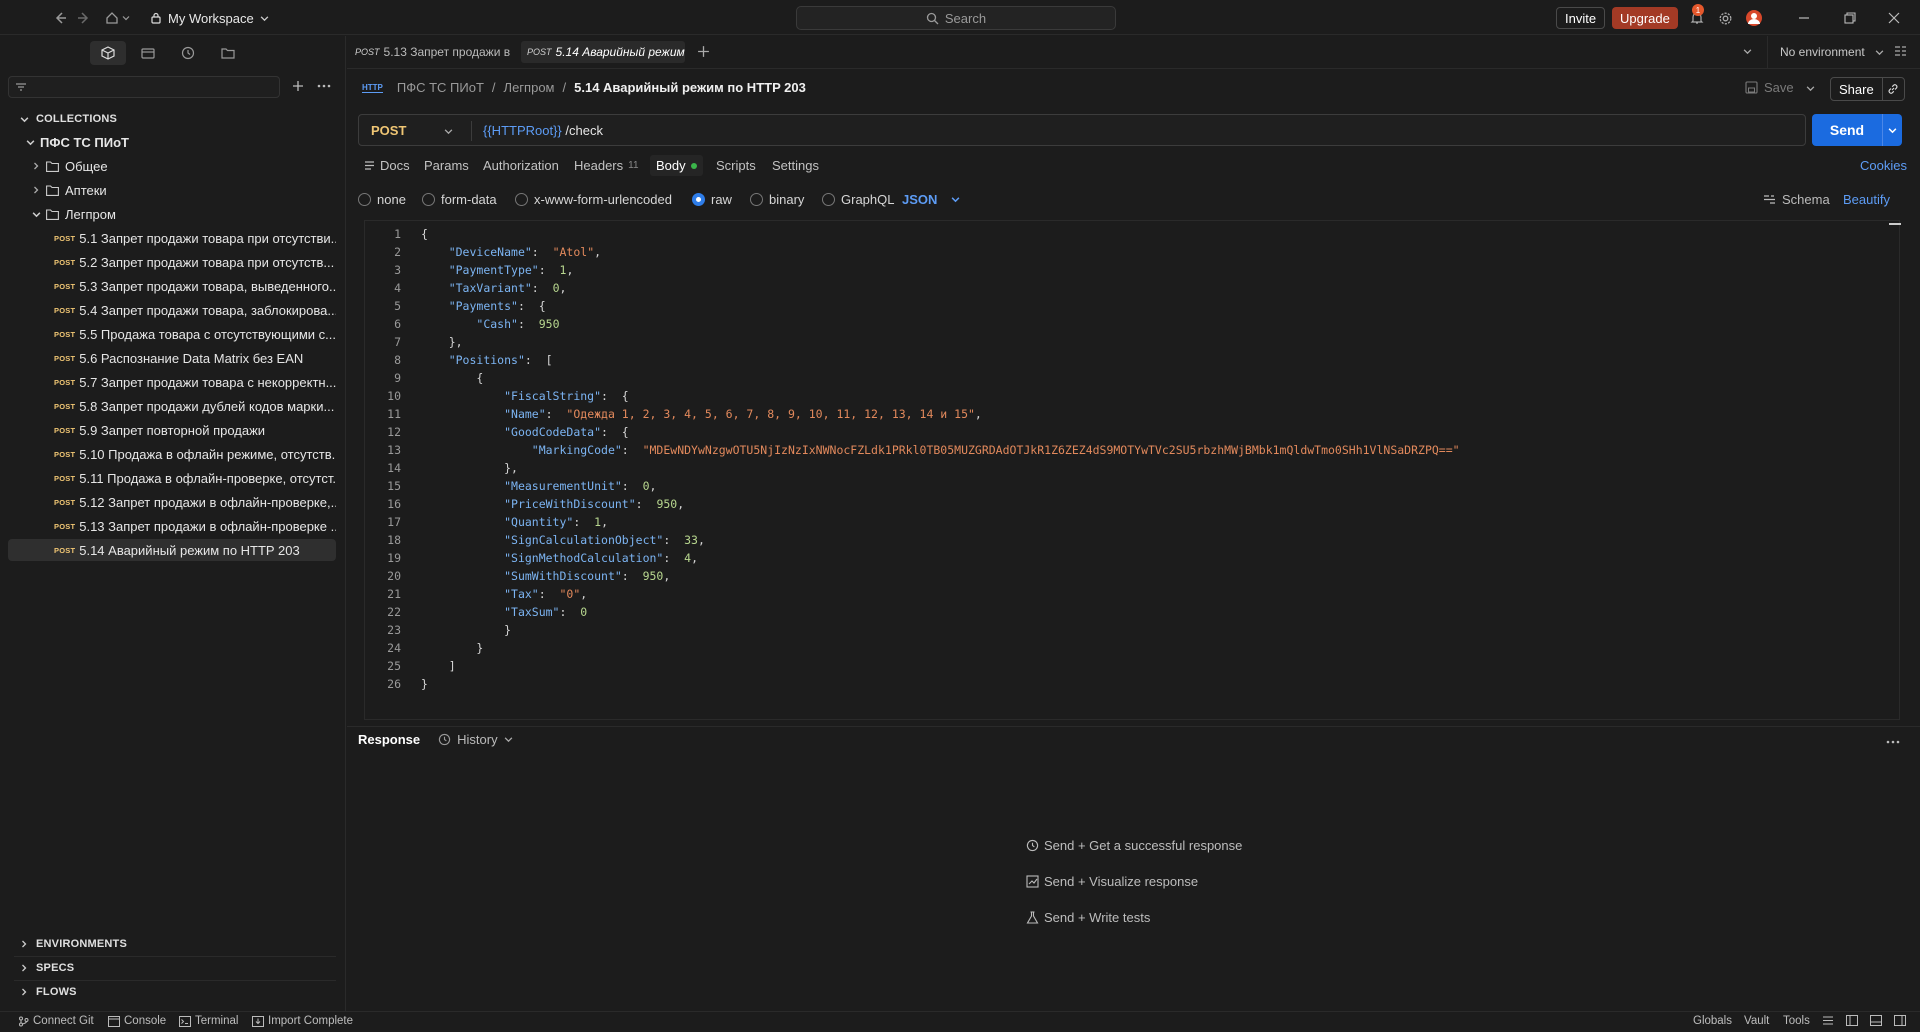  Describe the element at coordinates (1847, 130) in the screenshot. I see `send-button: Send` at that location.